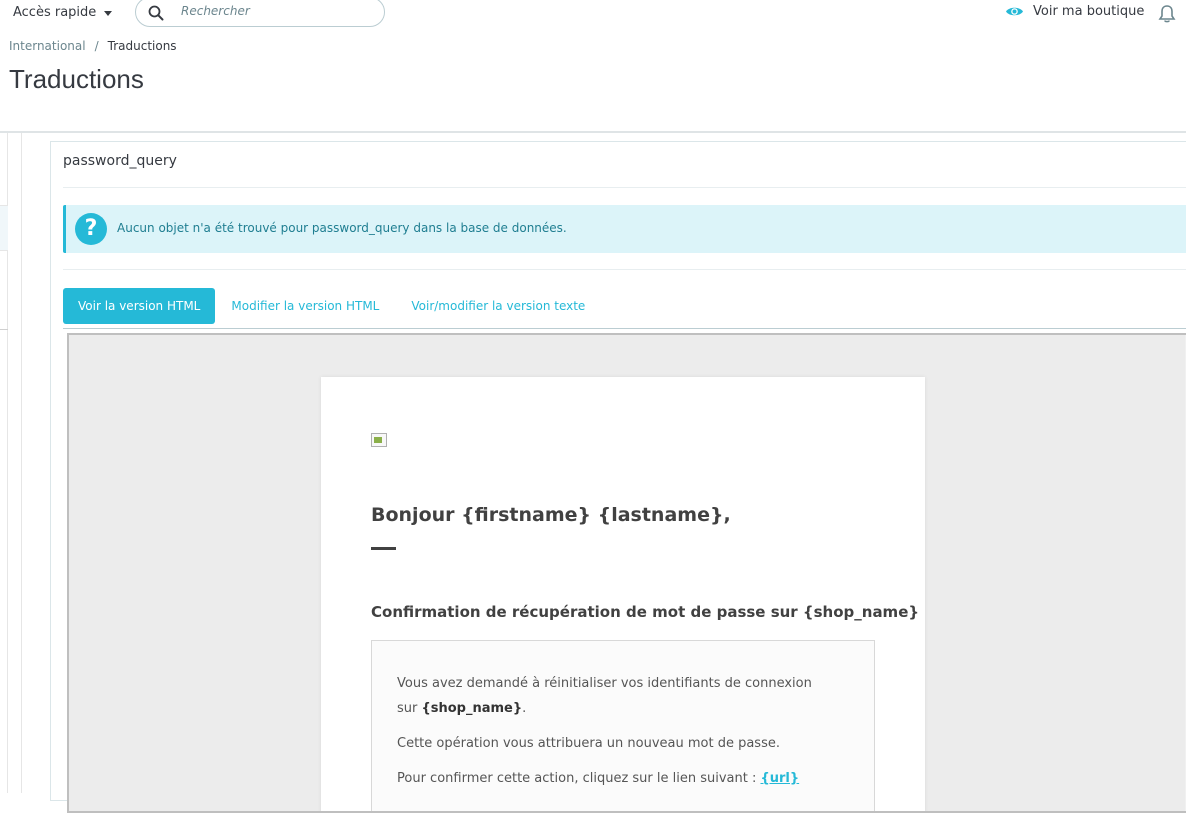 This screenshot has height=813, width=1186. I want to click on breadcrumb-item-current: Traductions, so click(142, 46).